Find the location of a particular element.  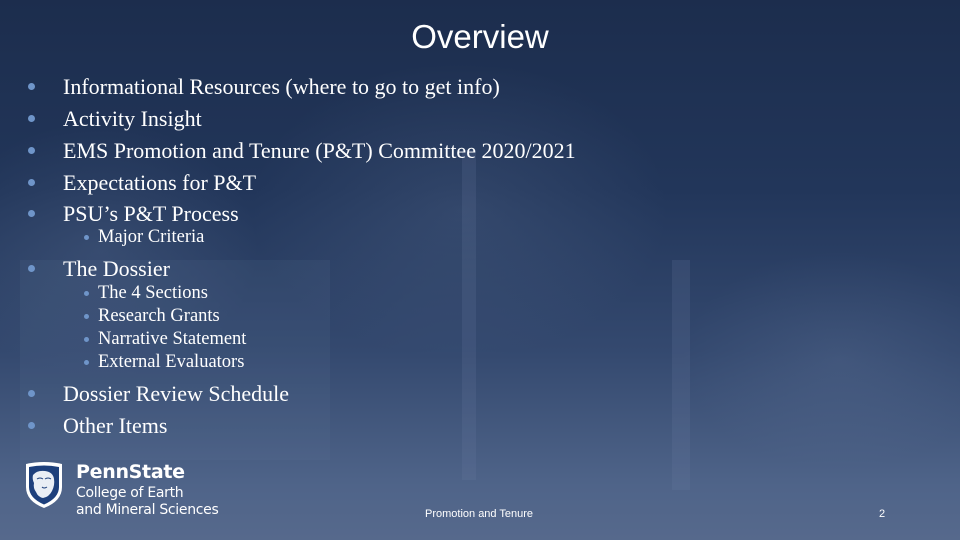

outline-item-text: External Evaluators is located at coordinates (171, 362).